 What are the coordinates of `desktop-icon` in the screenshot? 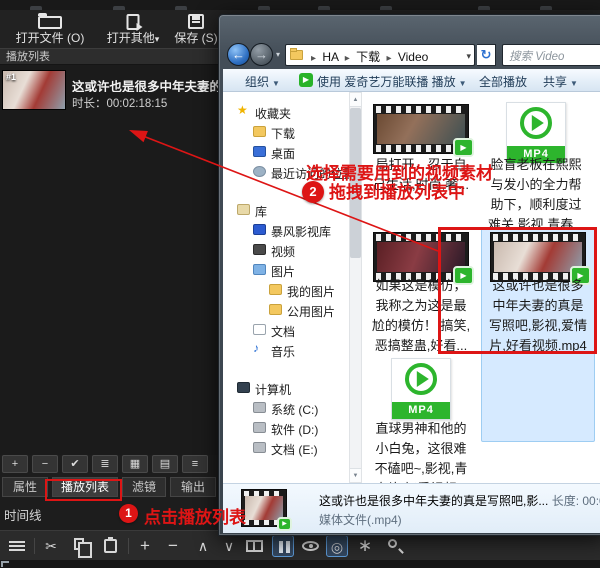 It's located at (259, 151).